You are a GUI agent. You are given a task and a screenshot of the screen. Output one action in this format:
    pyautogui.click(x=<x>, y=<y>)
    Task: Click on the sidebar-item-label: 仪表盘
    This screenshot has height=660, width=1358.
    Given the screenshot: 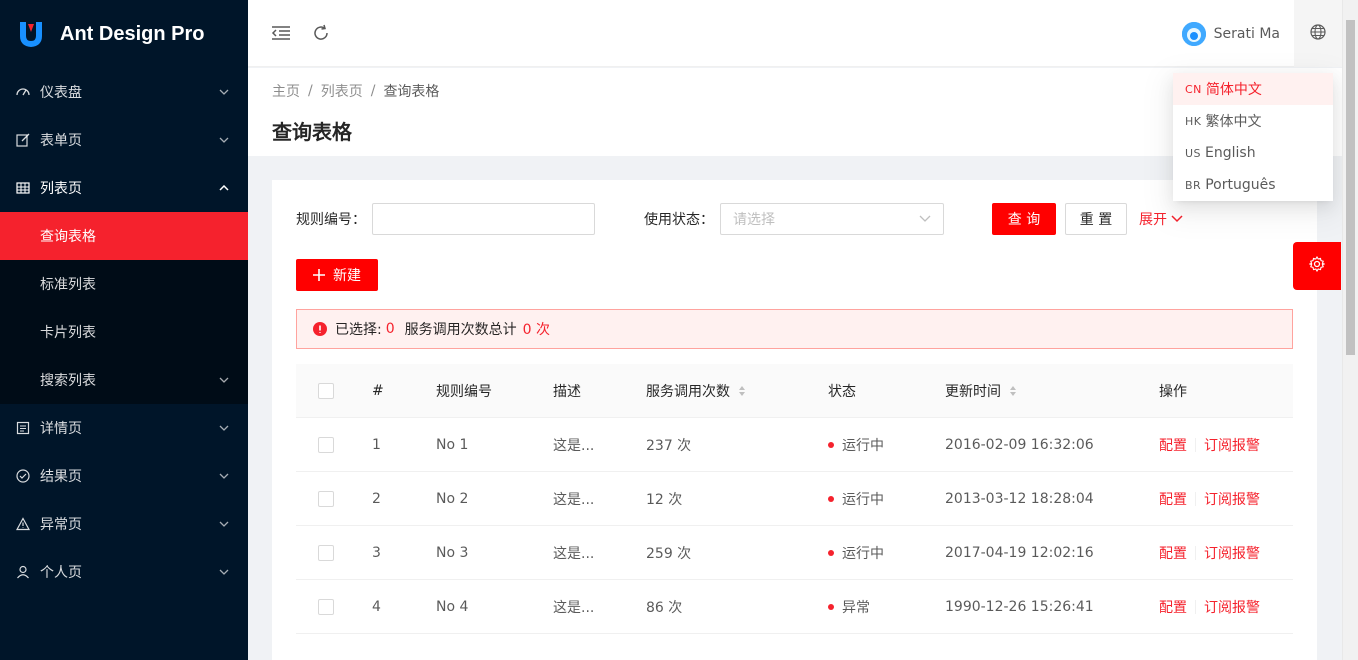 What is the action you would take?
    pyautogui.click(x=61, y=93)
    